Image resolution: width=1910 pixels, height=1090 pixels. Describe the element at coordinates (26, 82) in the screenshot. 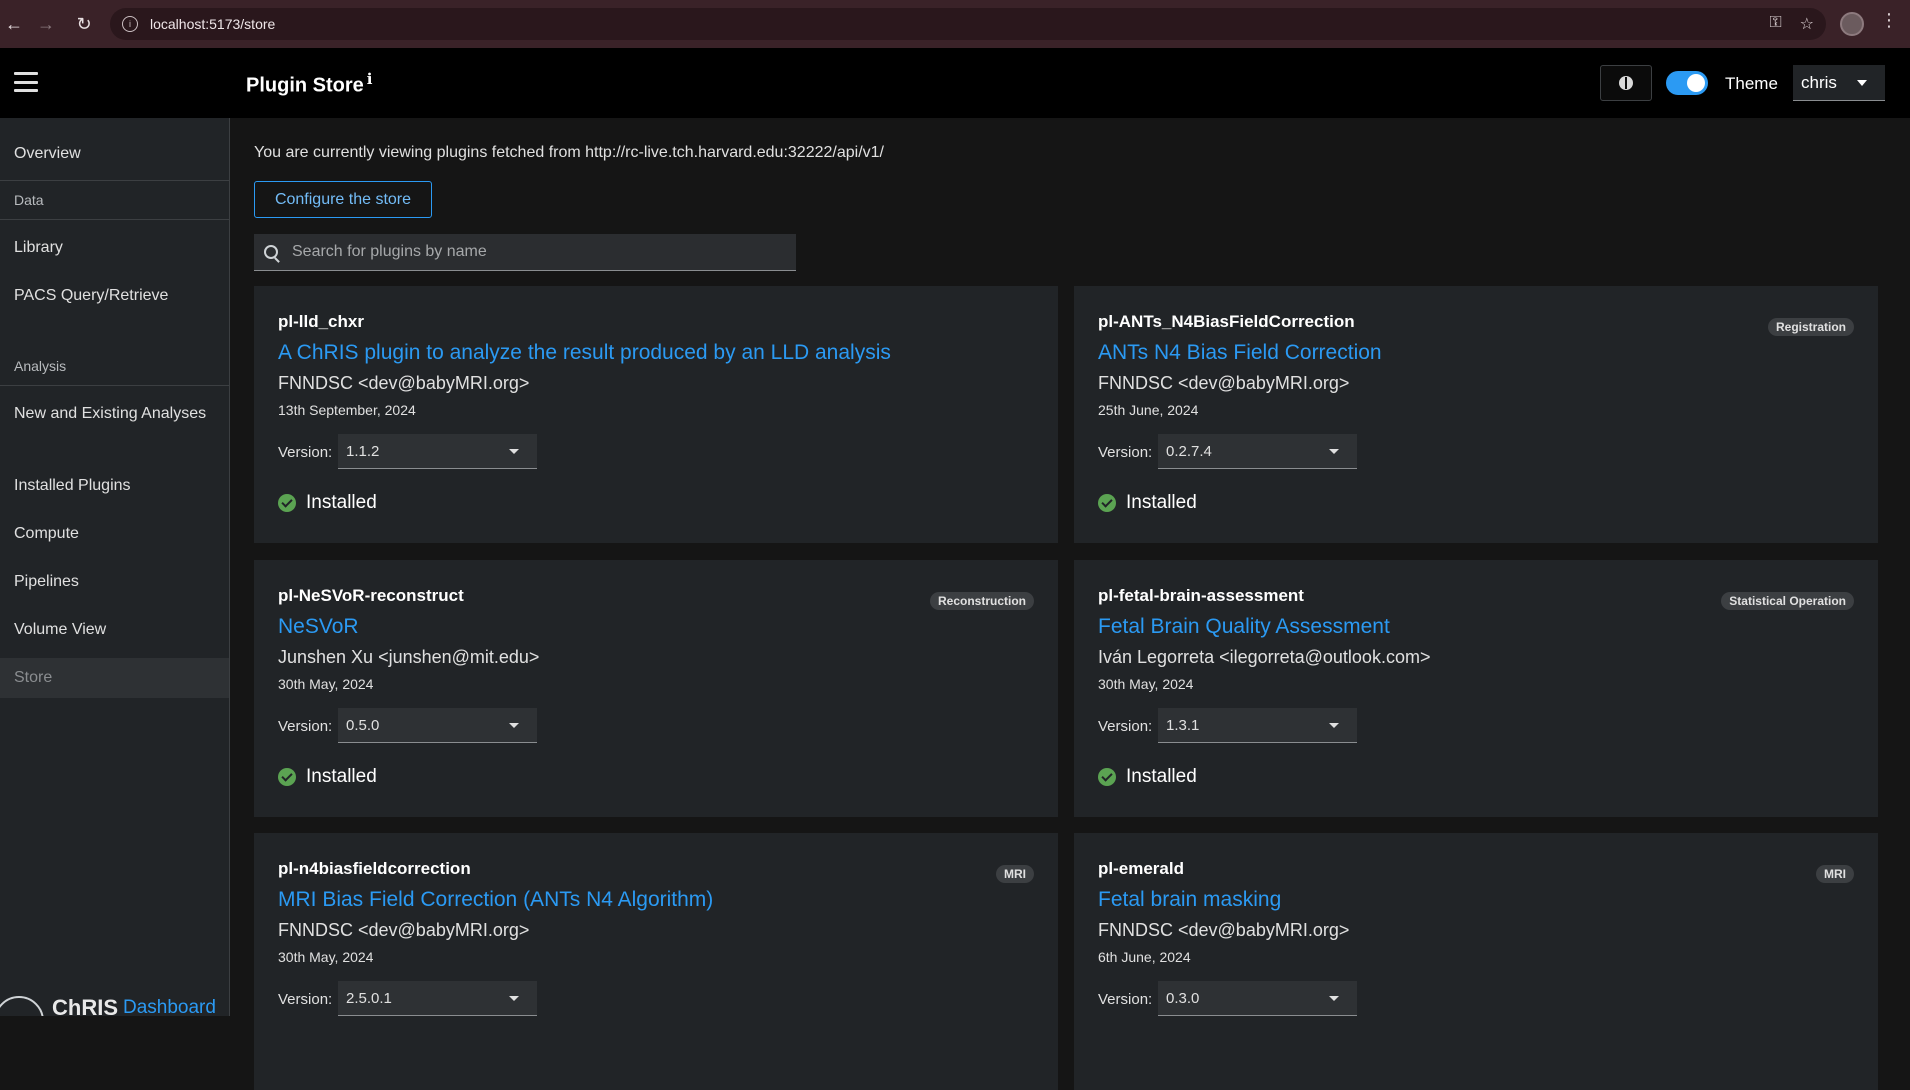

I see `hamburger-menu-icon` at that location.